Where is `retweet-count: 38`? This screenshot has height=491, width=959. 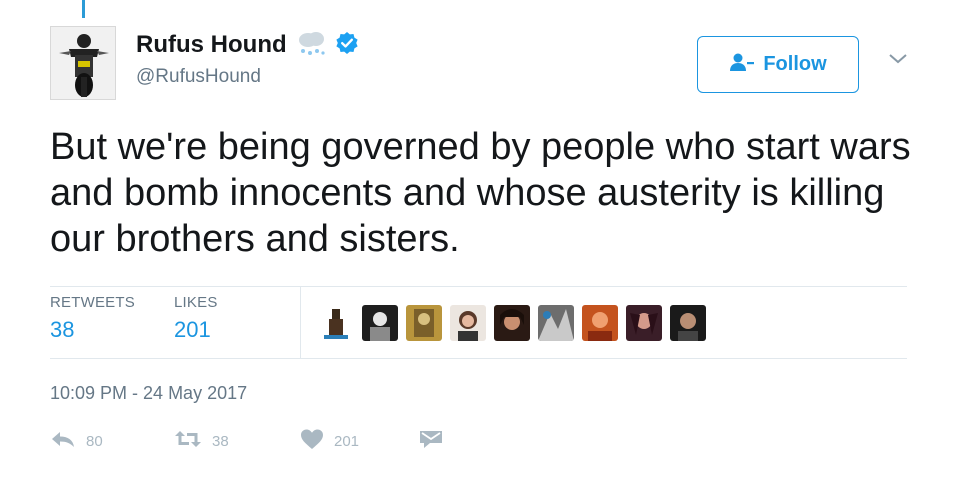 retweet-count: 38 is located at coordinates (220, 441).